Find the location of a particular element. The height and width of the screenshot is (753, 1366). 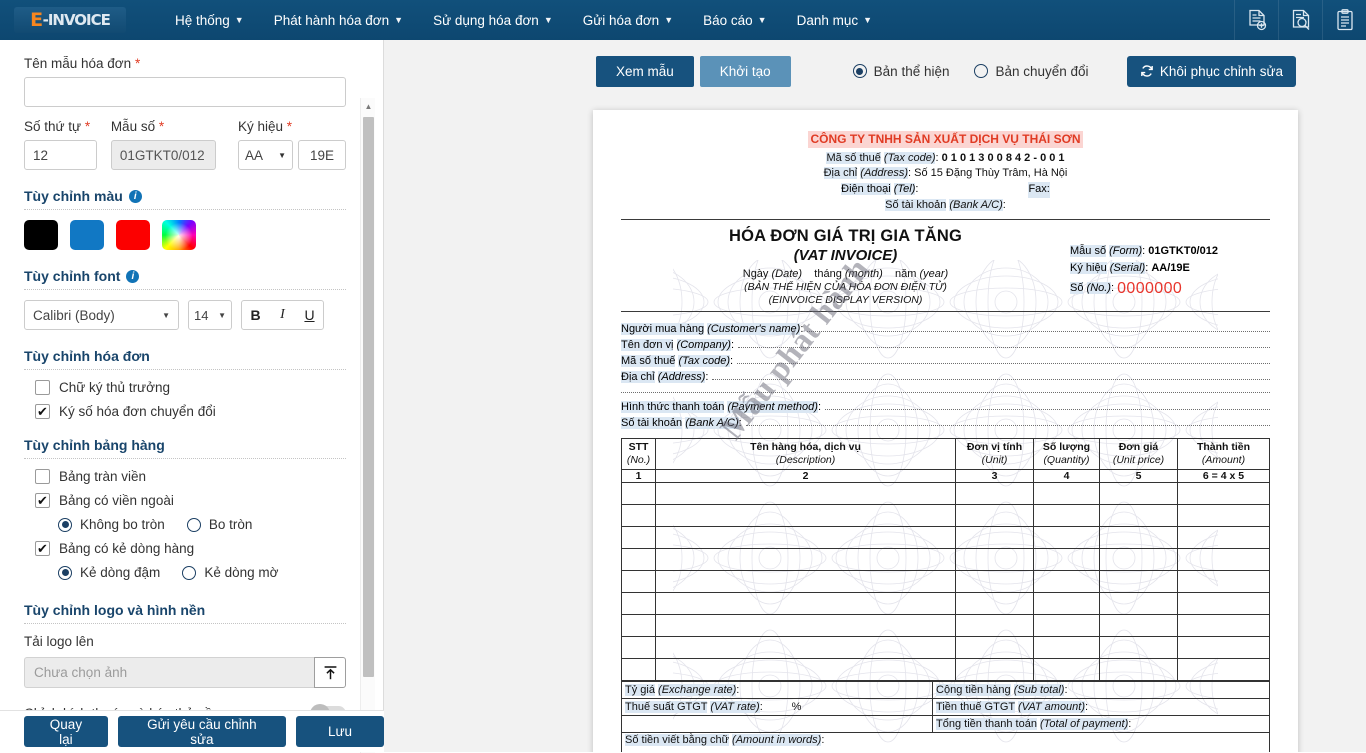

checkbox-bang-tran-vien: Bảng tràn viền is located at coordinates (190, 476).